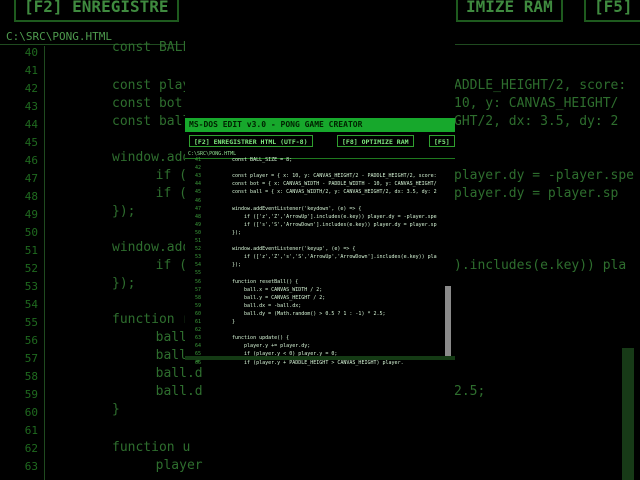 The image size is (640, 480). What do you see at coordinates (197, 305) in the screenshot?
I see `line-number: 59` at bounding box center [197, 305].